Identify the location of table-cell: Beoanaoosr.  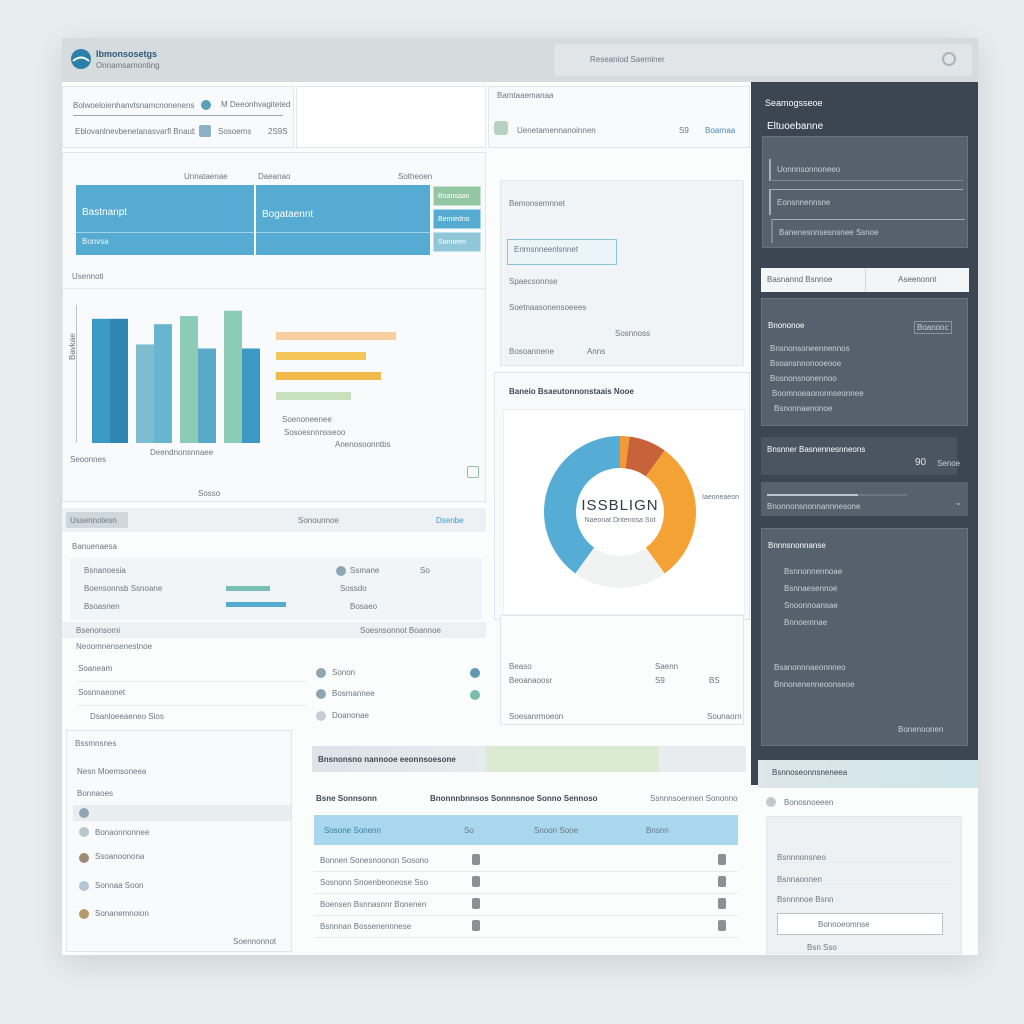
(531, 680).